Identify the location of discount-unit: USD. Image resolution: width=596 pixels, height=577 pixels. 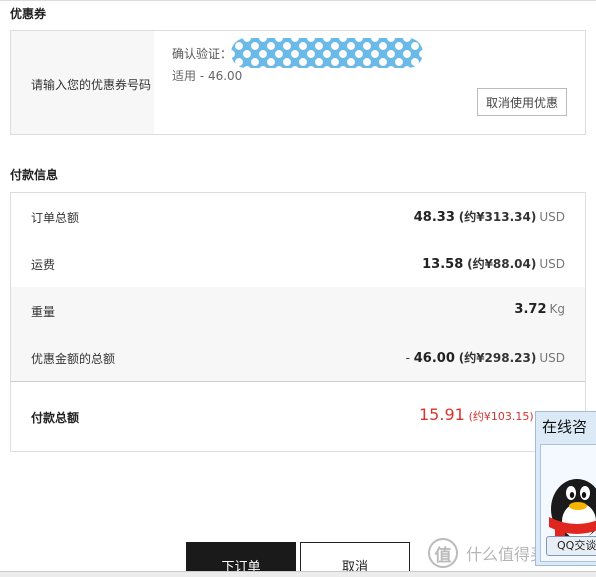
(552, 358).